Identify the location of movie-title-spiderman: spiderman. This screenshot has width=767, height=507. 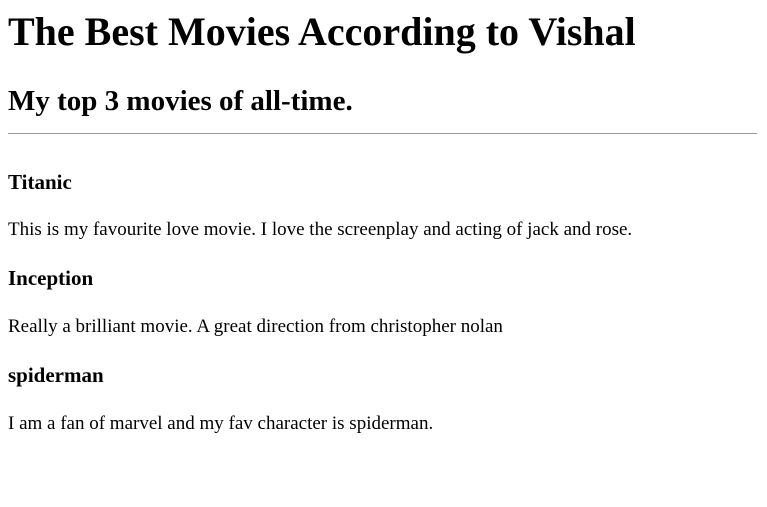
(56, 375).